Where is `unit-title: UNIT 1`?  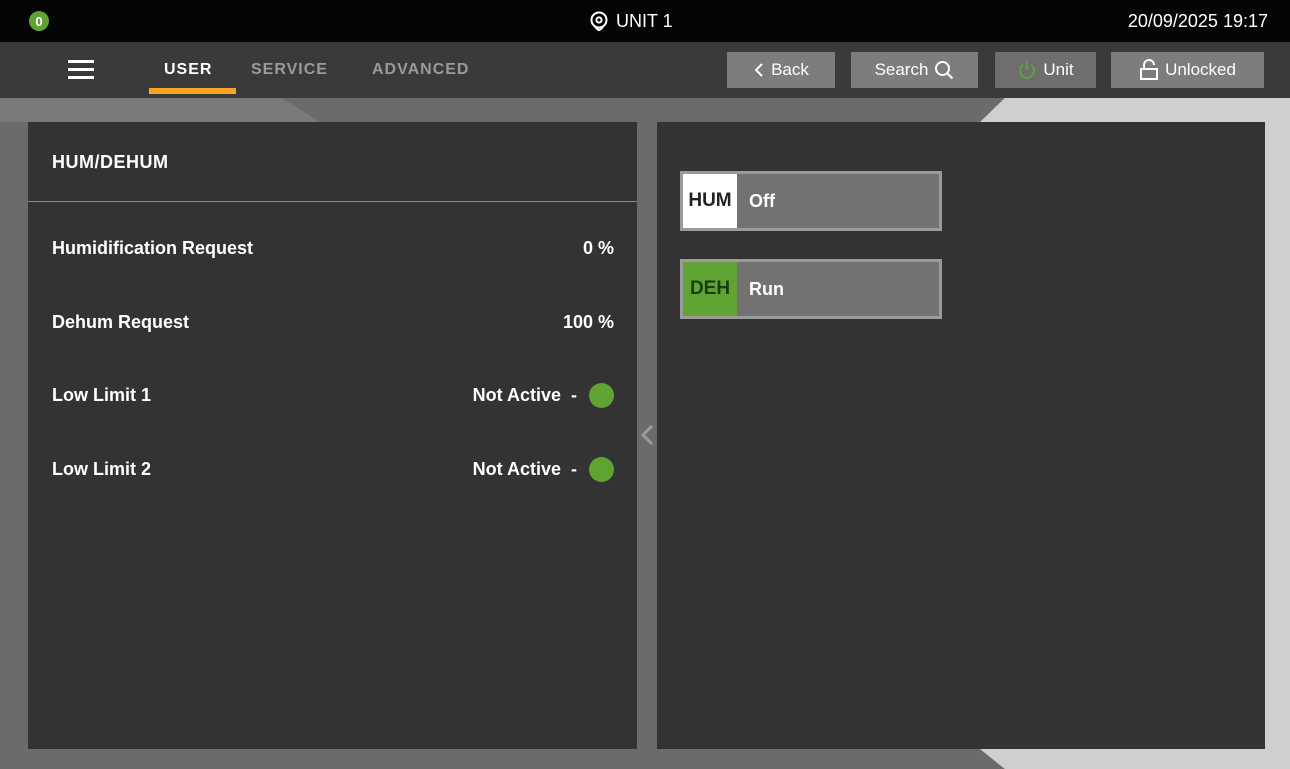
unit-title: UNIT 1 is located at coordinates (631, 21).